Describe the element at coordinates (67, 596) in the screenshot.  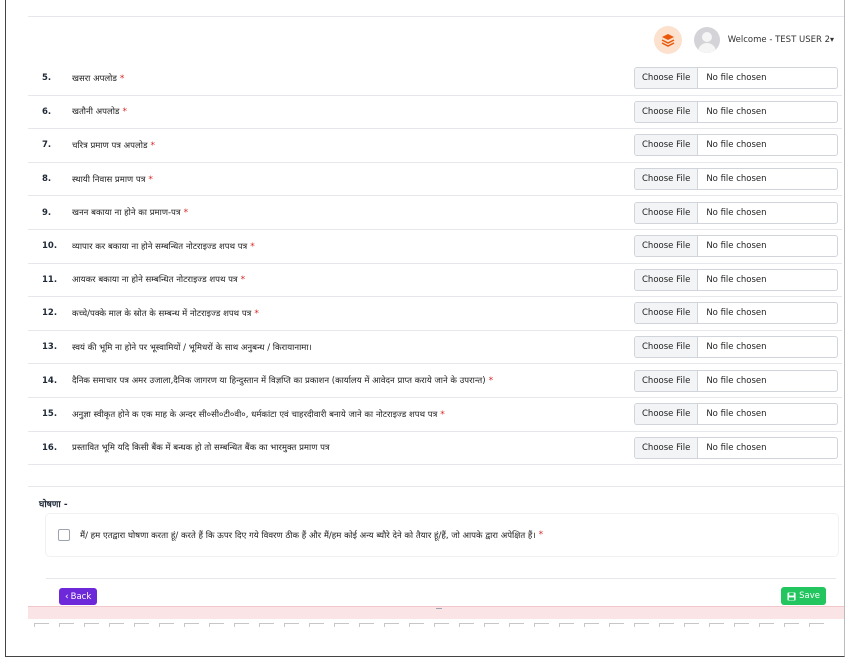
I see `chevron-left-icon: ‹` at that location.